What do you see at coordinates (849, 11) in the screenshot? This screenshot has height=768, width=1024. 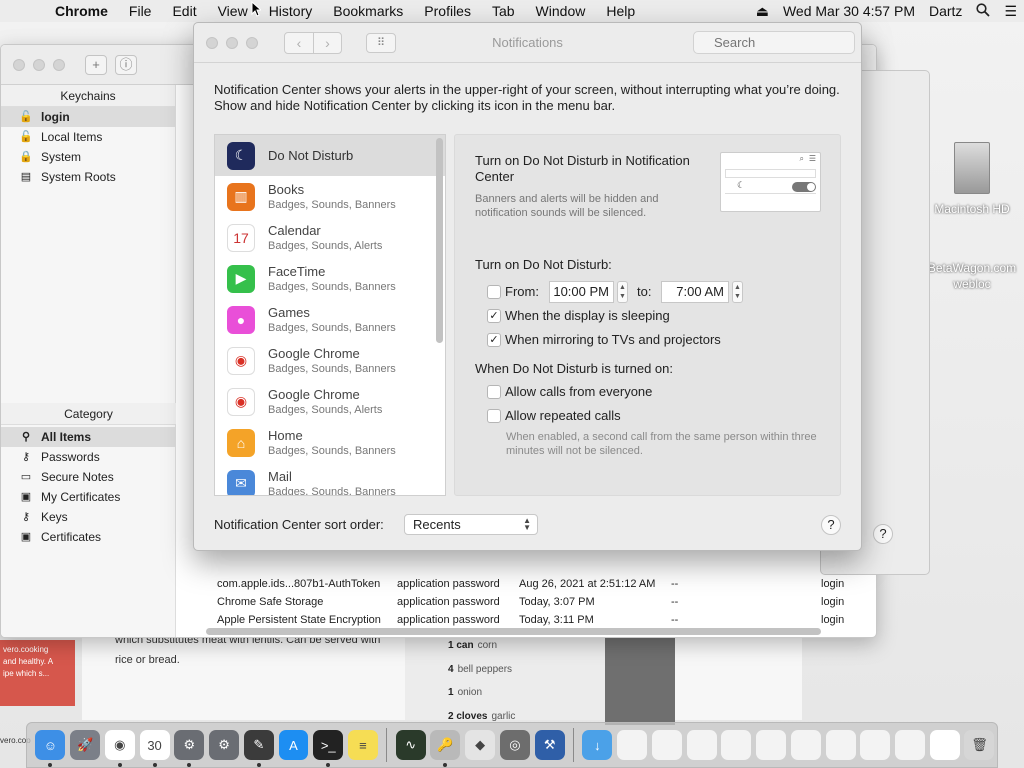 I see `menu-clock: Wed Mar 30 4:57 PM` at bounding box center [849, 11].